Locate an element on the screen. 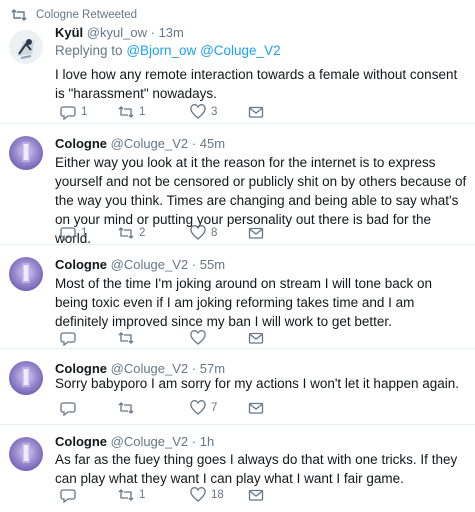 The image size is (475, 512). retweet-indicator: Cologne Retweeted is located at coordinates (74, 15).